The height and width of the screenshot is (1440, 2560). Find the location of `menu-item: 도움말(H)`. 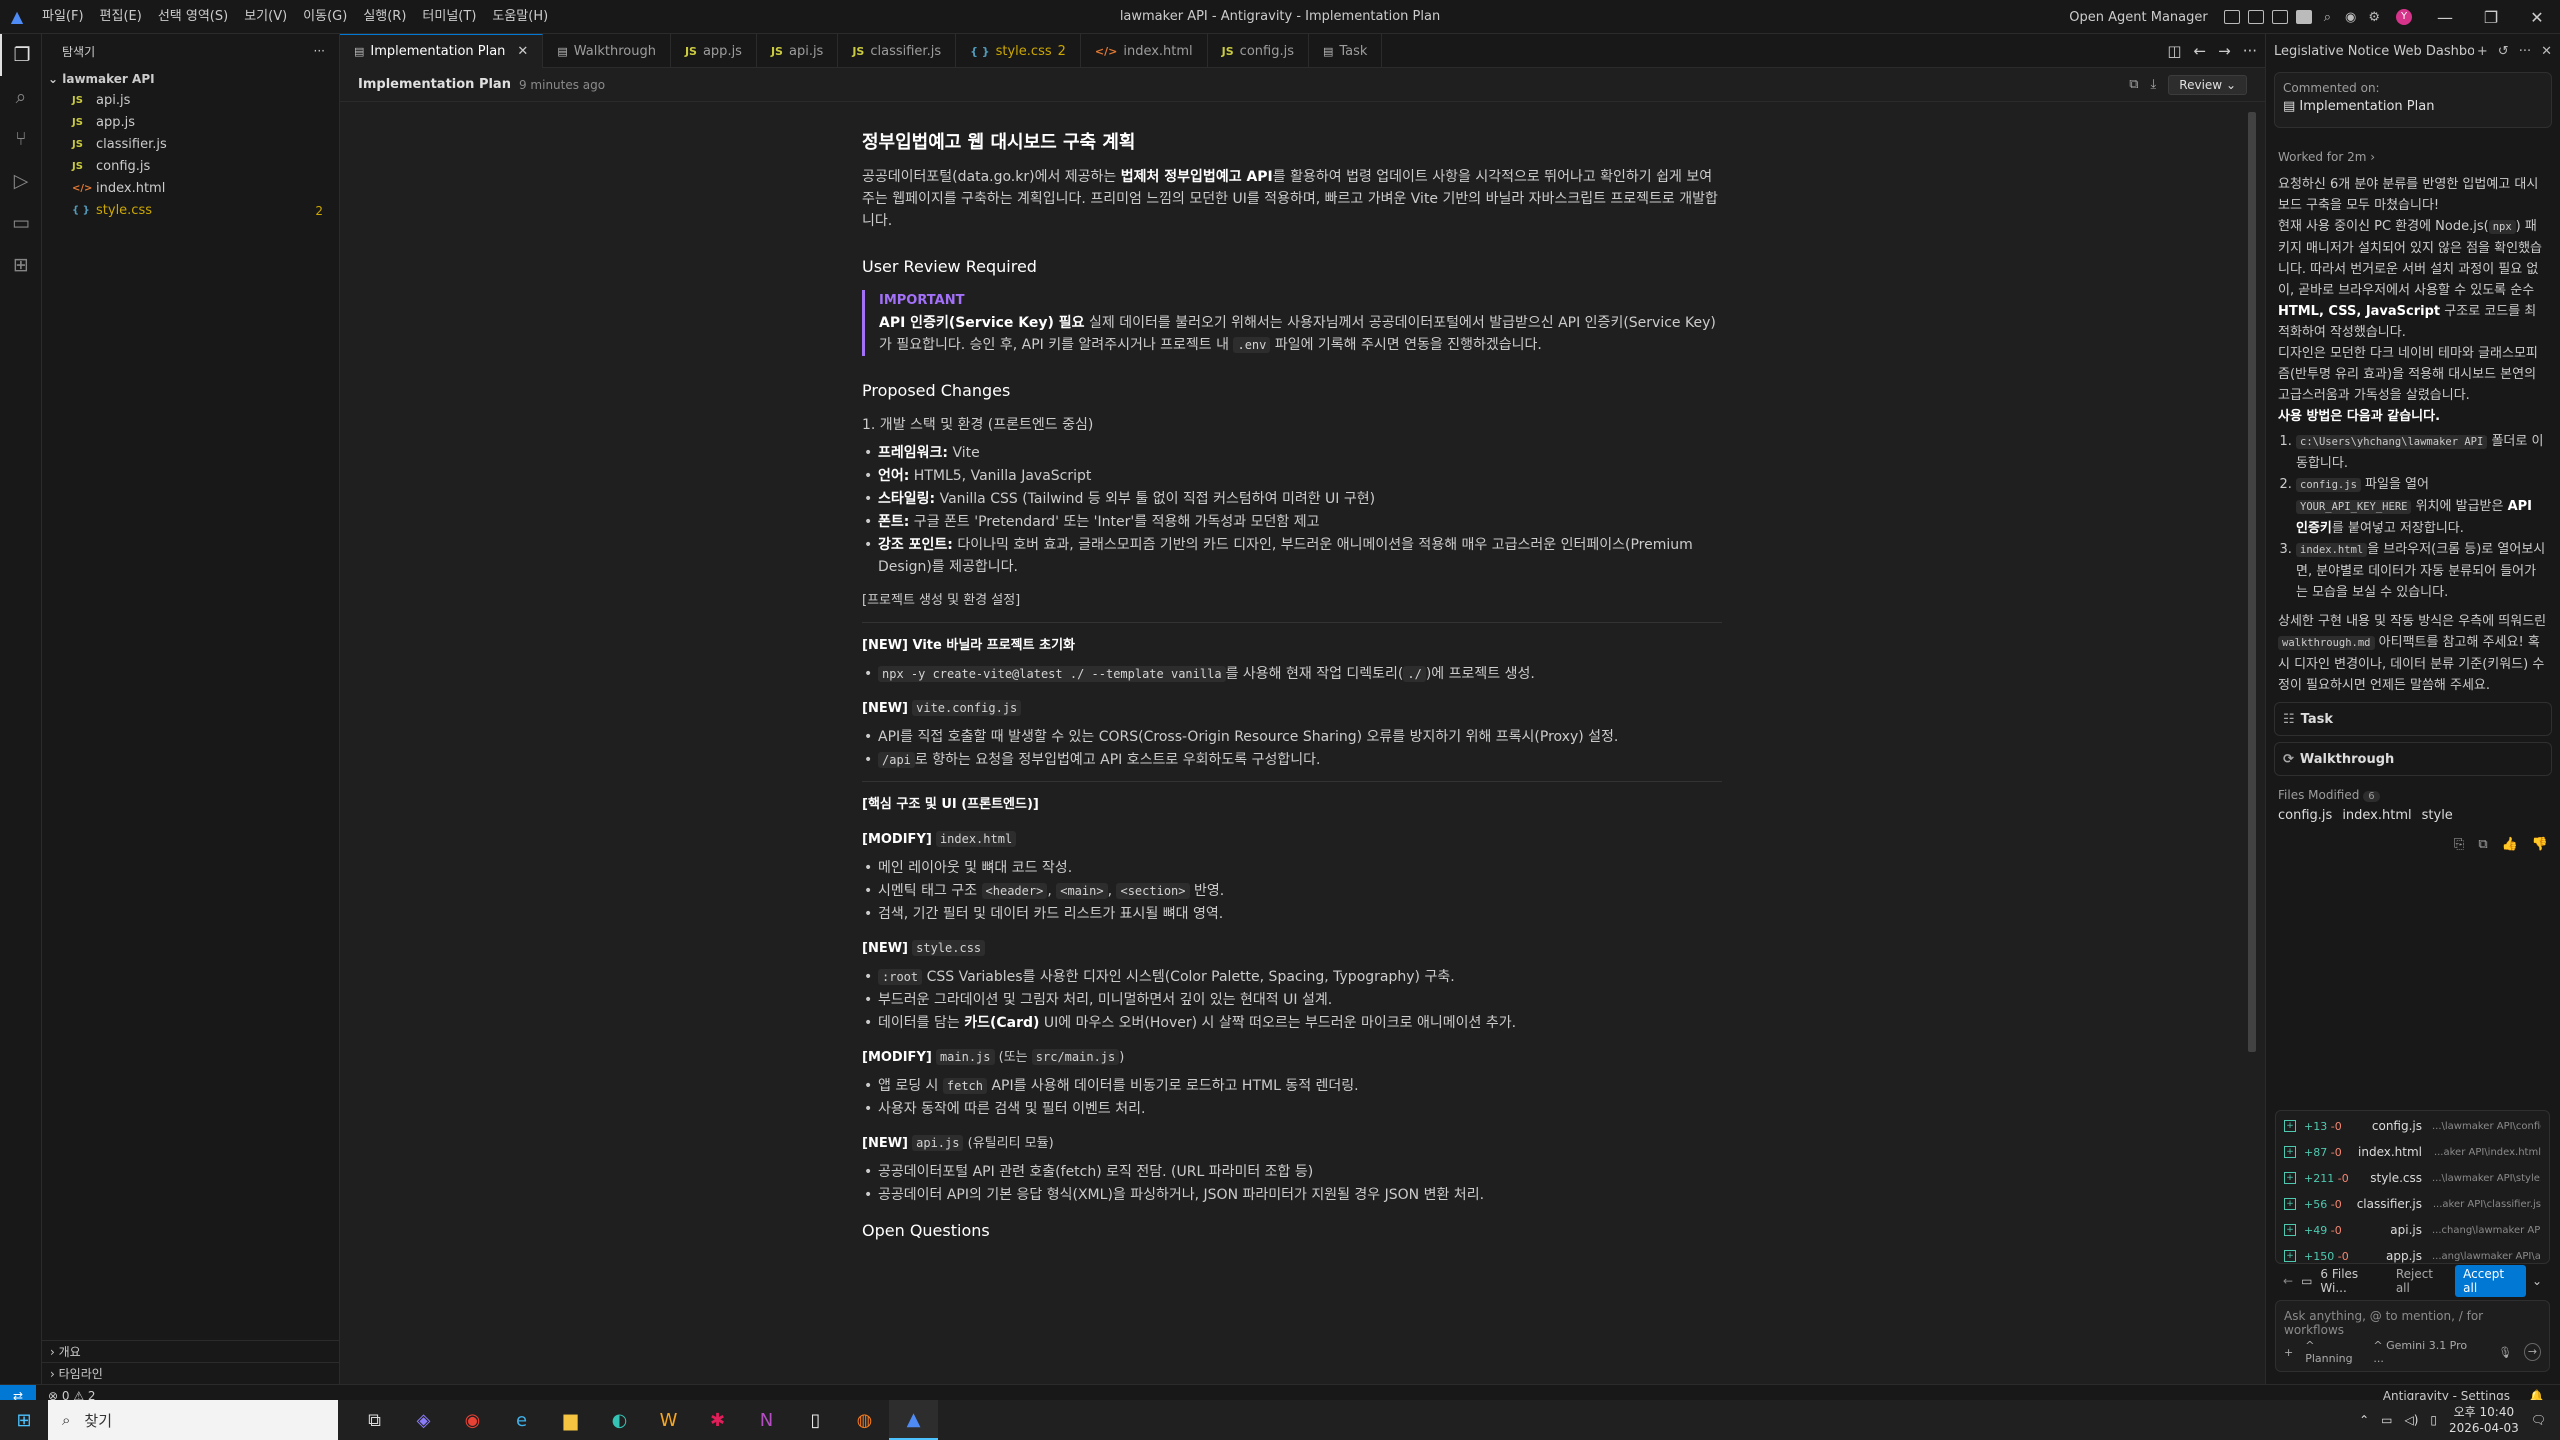

menu-item: 도움말(H) is located at coordinates (520, 17).